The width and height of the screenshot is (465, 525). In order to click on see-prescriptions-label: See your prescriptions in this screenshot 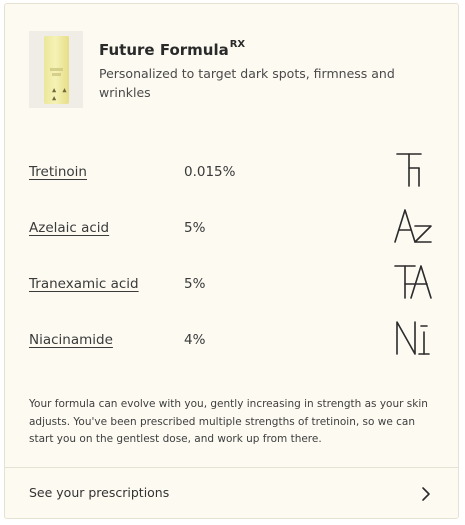, I will do `click(99, 492)`.